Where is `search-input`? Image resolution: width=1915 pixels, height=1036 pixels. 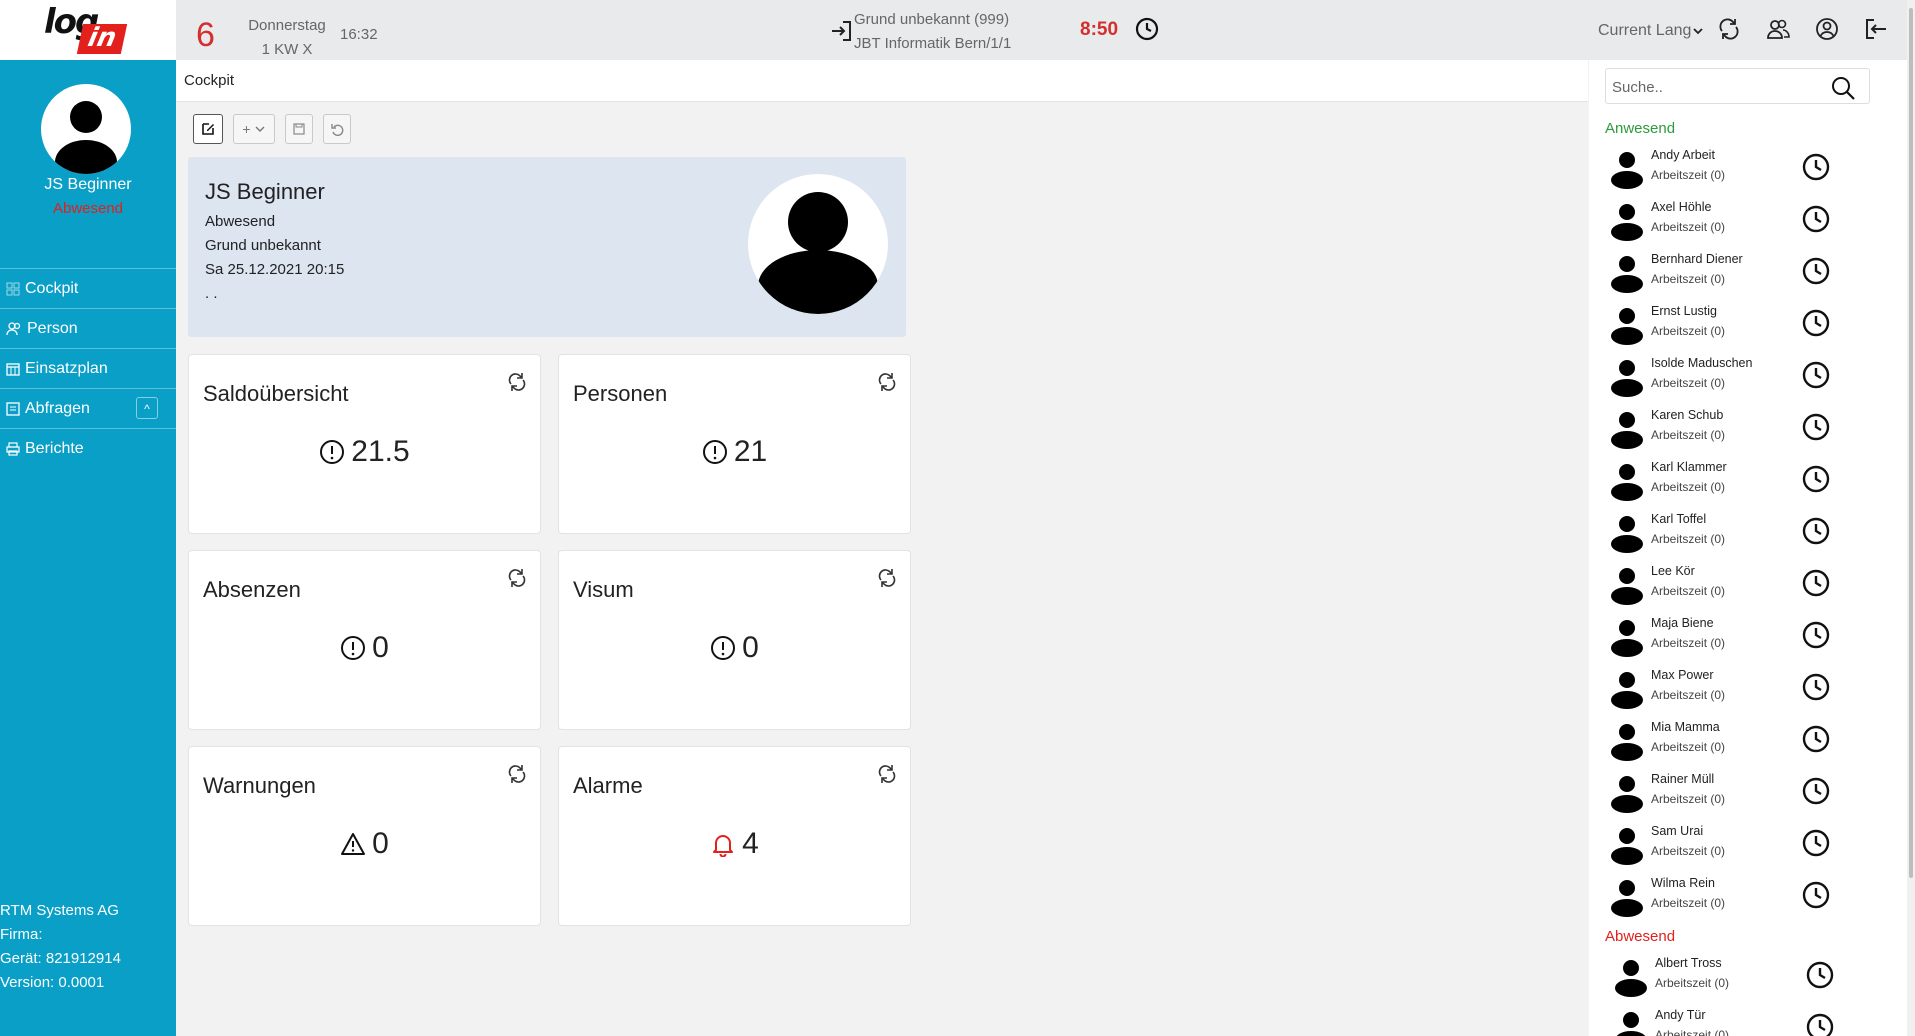 search-input is located at coordinates (1712, 87).